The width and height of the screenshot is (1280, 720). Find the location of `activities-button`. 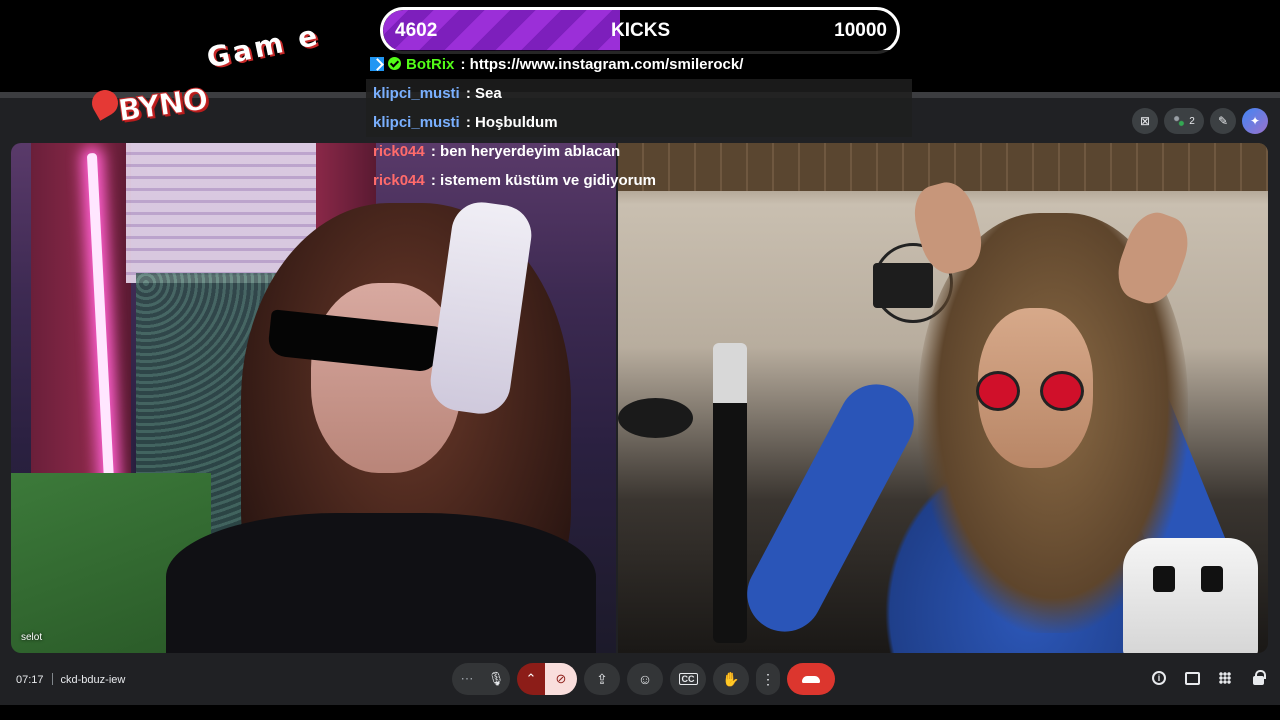

activities-button is located at coordinates (1225, 678).